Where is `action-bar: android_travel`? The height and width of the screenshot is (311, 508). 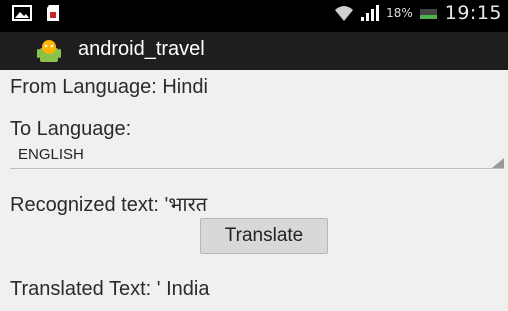
action-bar: android_travel is located at coordinates (254, 51).